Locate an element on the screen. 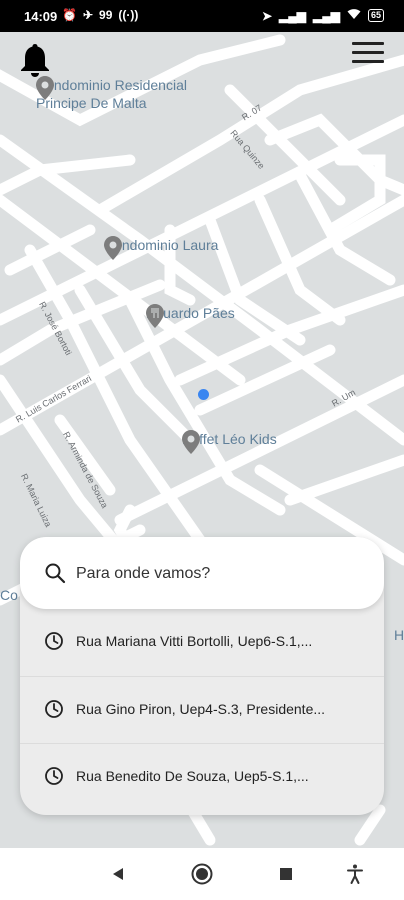  status-right-indicators: ➤ ▂▄▆ ▂▄▆ 65 is located at coordinates (323, 15).